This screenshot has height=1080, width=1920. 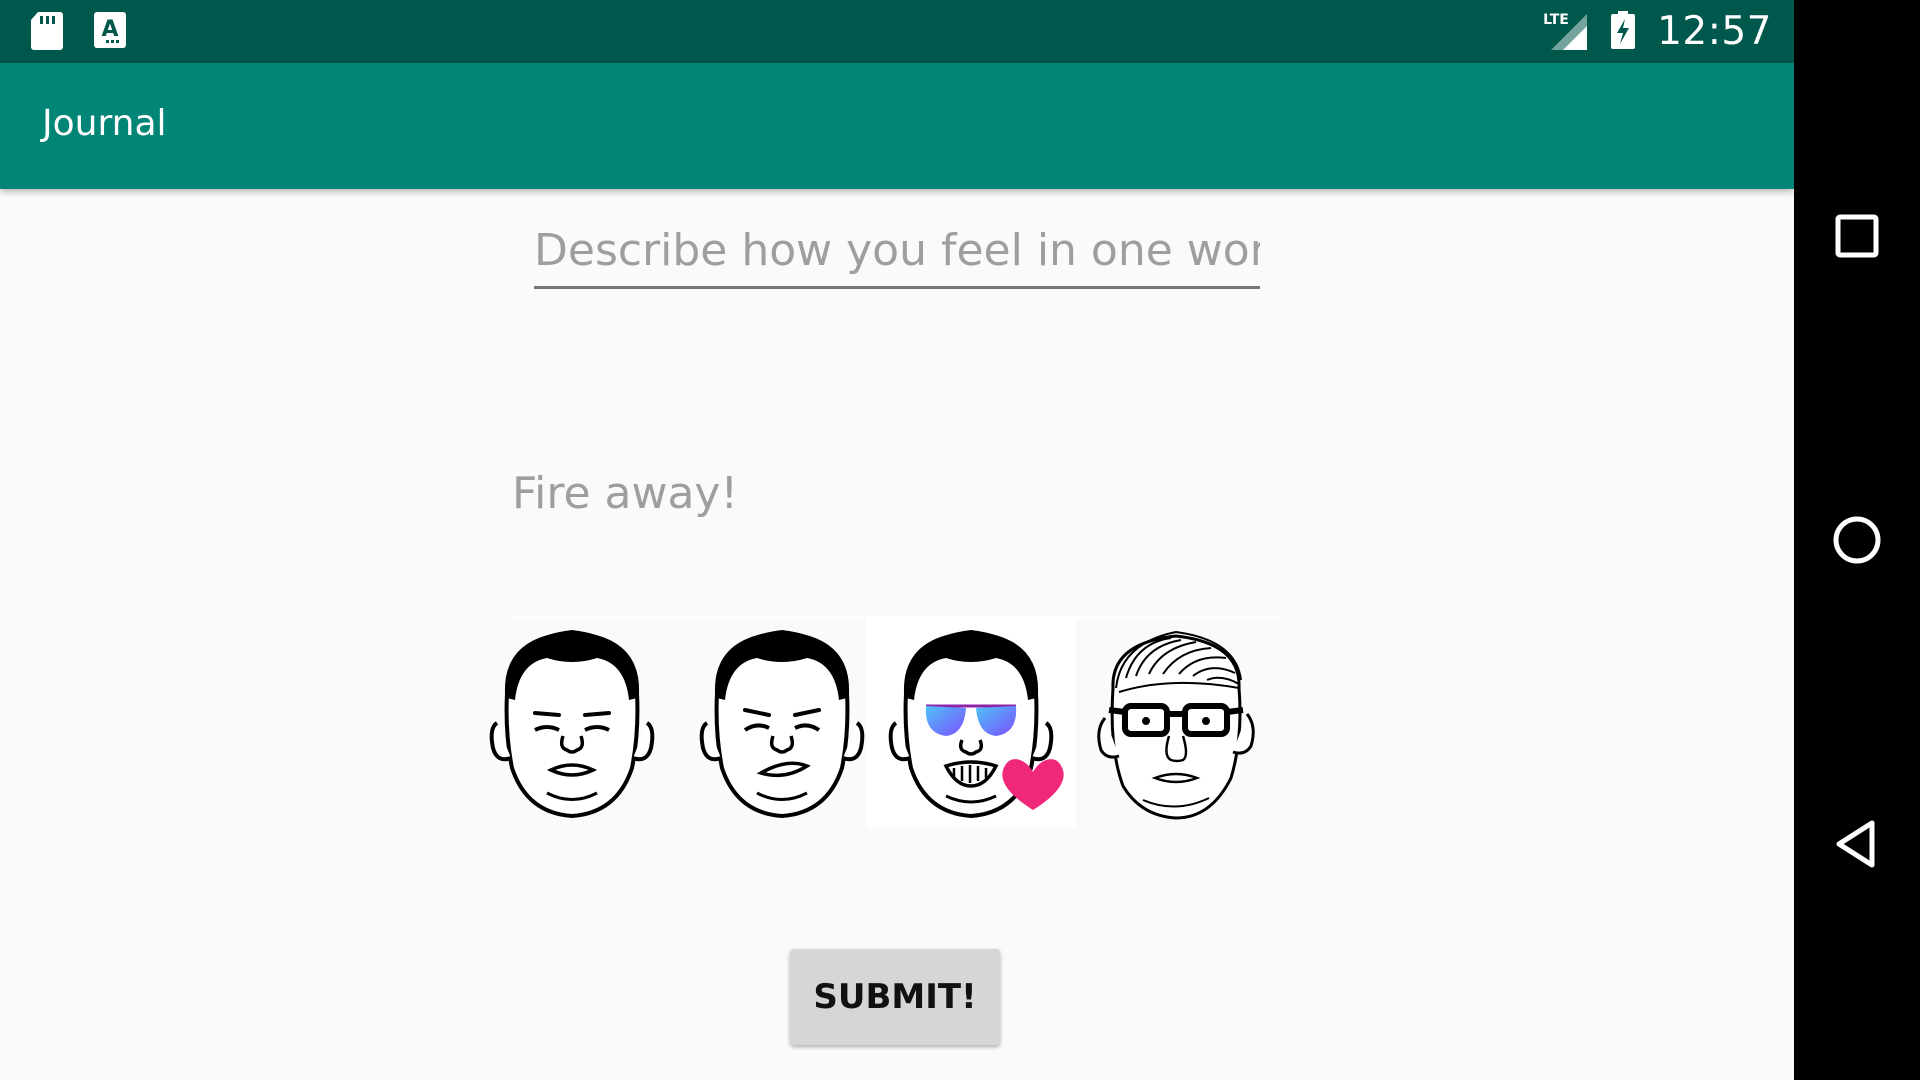 I want to click on smirk-face-icon, so click(x=782, y=724).